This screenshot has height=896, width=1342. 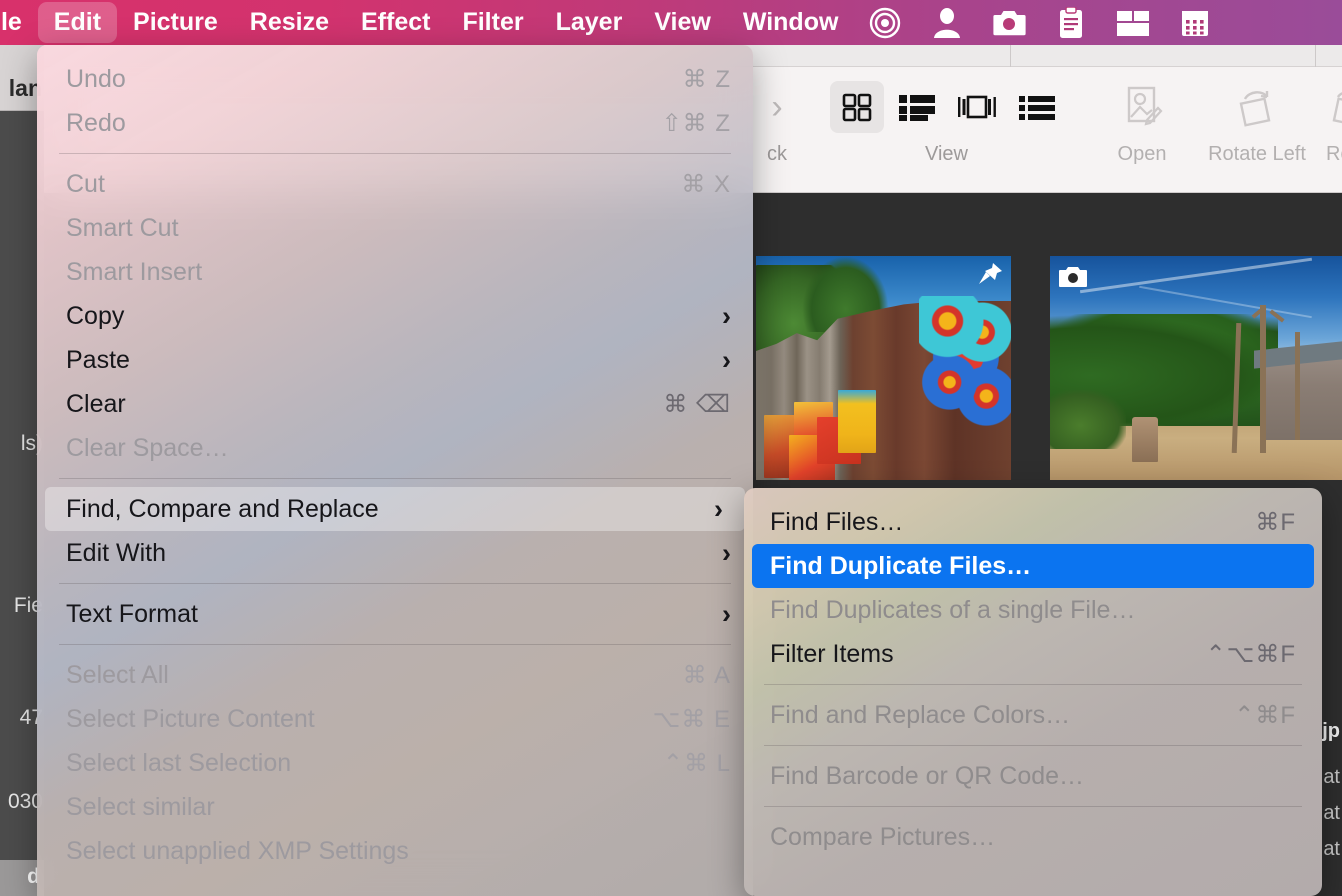 I want to click on view-list-icon, so click(x=917, y=107).